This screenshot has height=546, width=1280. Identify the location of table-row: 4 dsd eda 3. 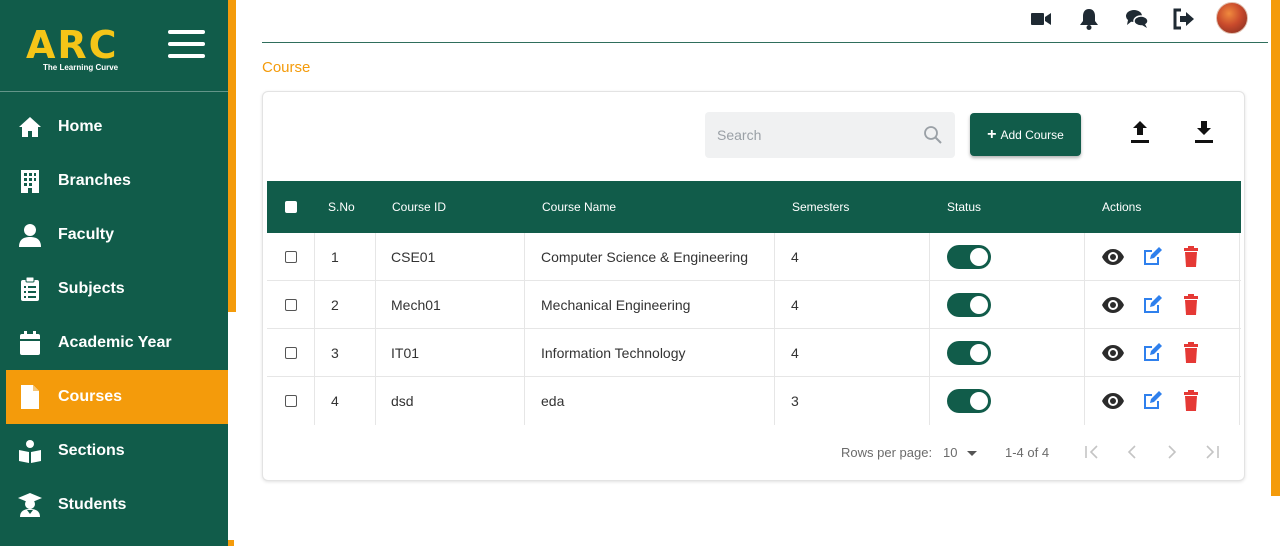
(754, 401).